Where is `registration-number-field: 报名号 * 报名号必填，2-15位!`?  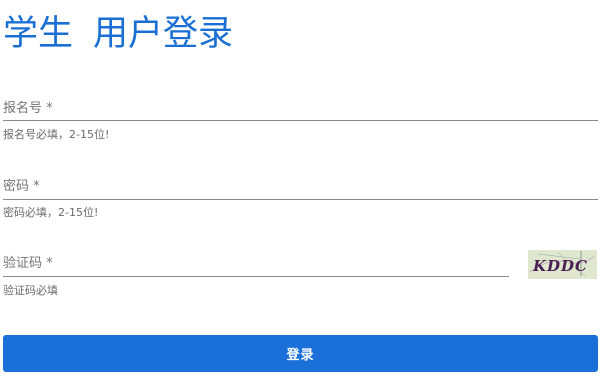
registration-number-field: 报名号 * 报名号必填，2-15位! is located at coordinates (300, 122).